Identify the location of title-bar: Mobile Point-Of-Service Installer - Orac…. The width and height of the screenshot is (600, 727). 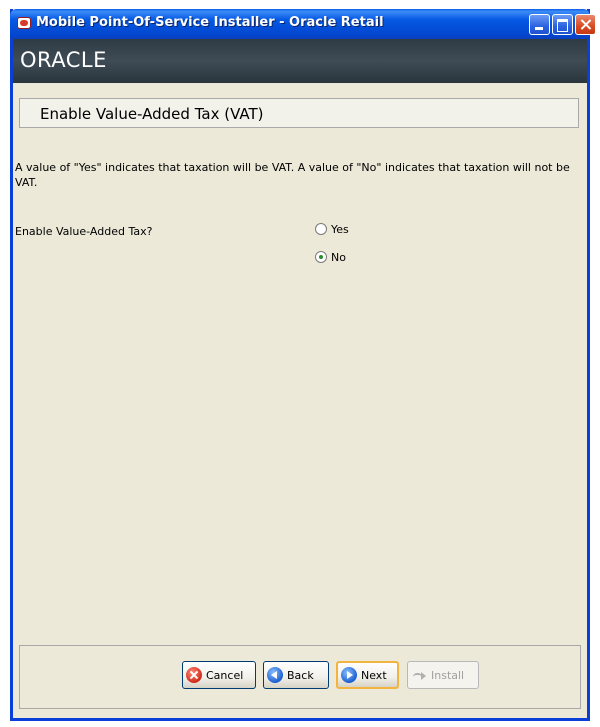
(303, 24).